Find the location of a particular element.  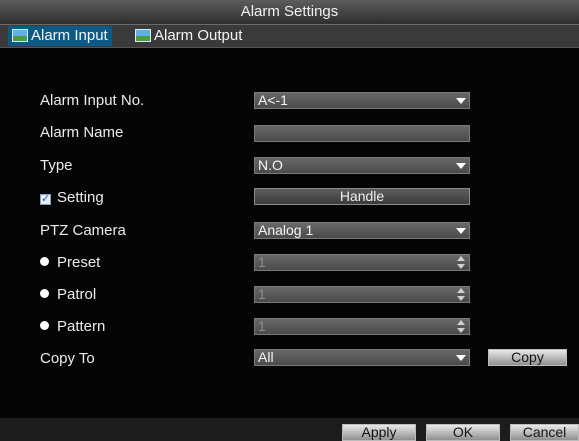

pattern-row: Pattern is located at coordinates (72, 327).